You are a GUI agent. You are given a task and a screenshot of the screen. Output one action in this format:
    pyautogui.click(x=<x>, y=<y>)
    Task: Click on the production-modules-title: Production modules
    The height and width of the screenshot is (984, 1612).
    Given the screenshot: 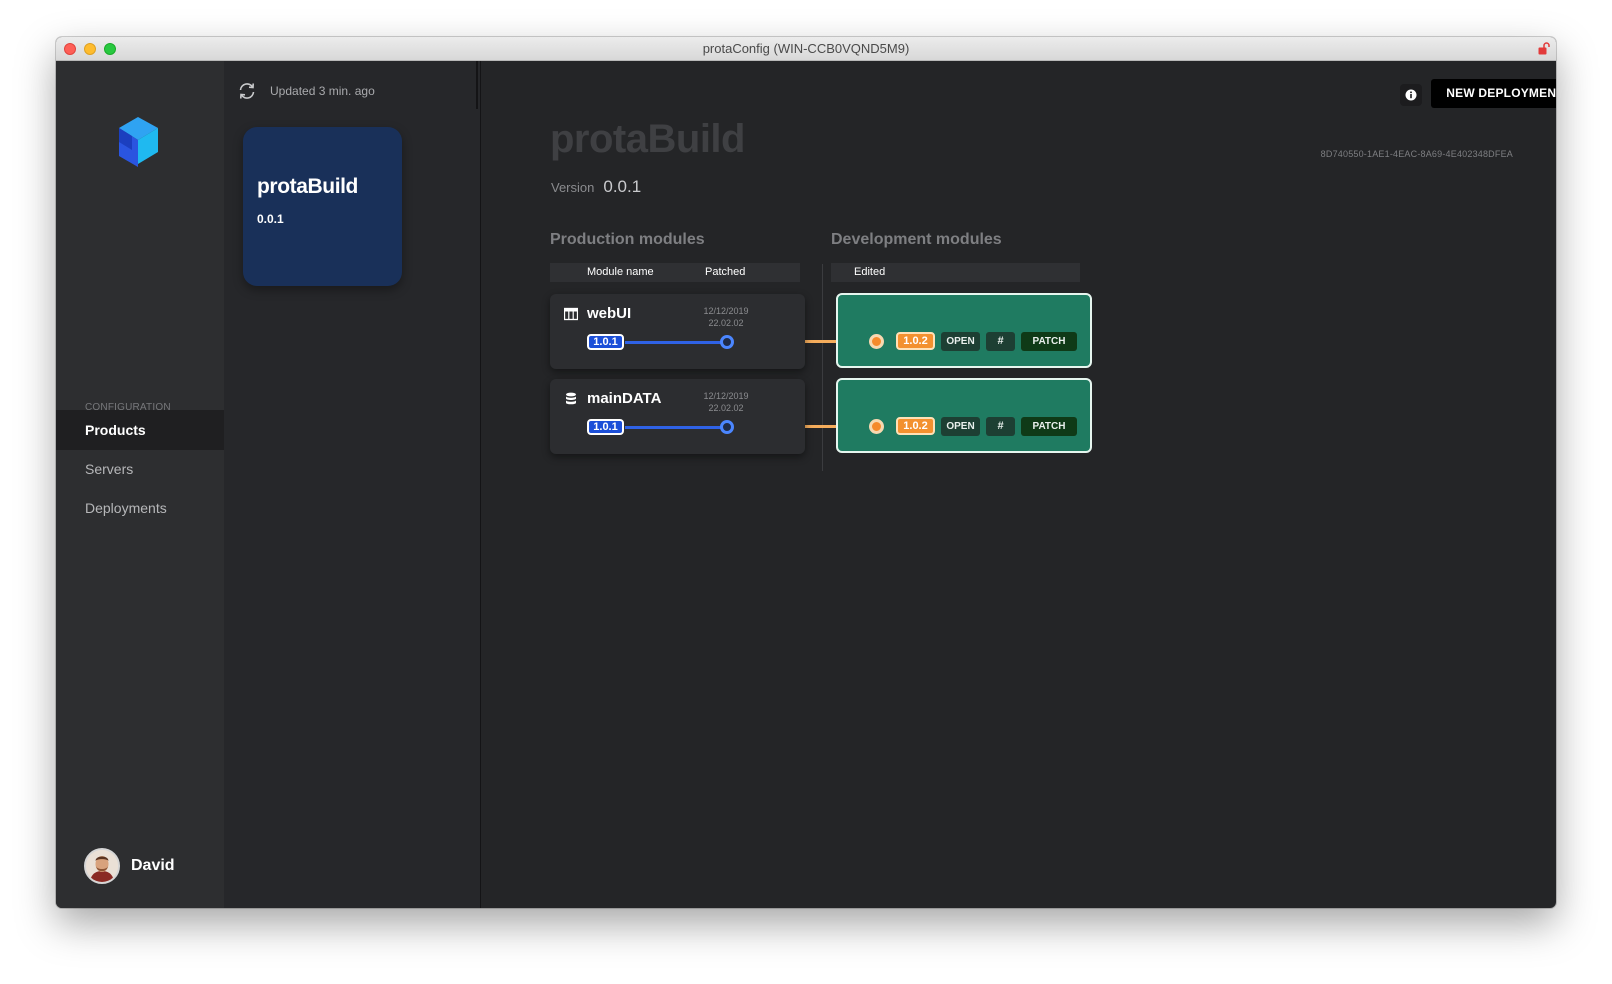 What is the action you would take?
    pyautogui.click(x=627, y=239)
    